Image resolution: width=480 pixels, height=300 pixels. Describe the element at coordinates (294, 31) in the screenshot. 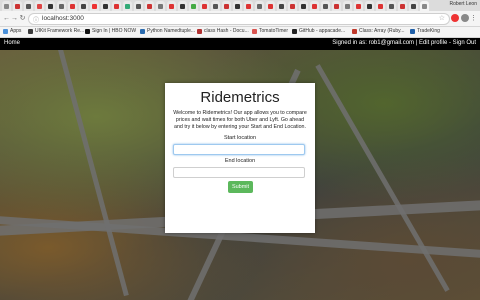

I see `github-icon` at that location.